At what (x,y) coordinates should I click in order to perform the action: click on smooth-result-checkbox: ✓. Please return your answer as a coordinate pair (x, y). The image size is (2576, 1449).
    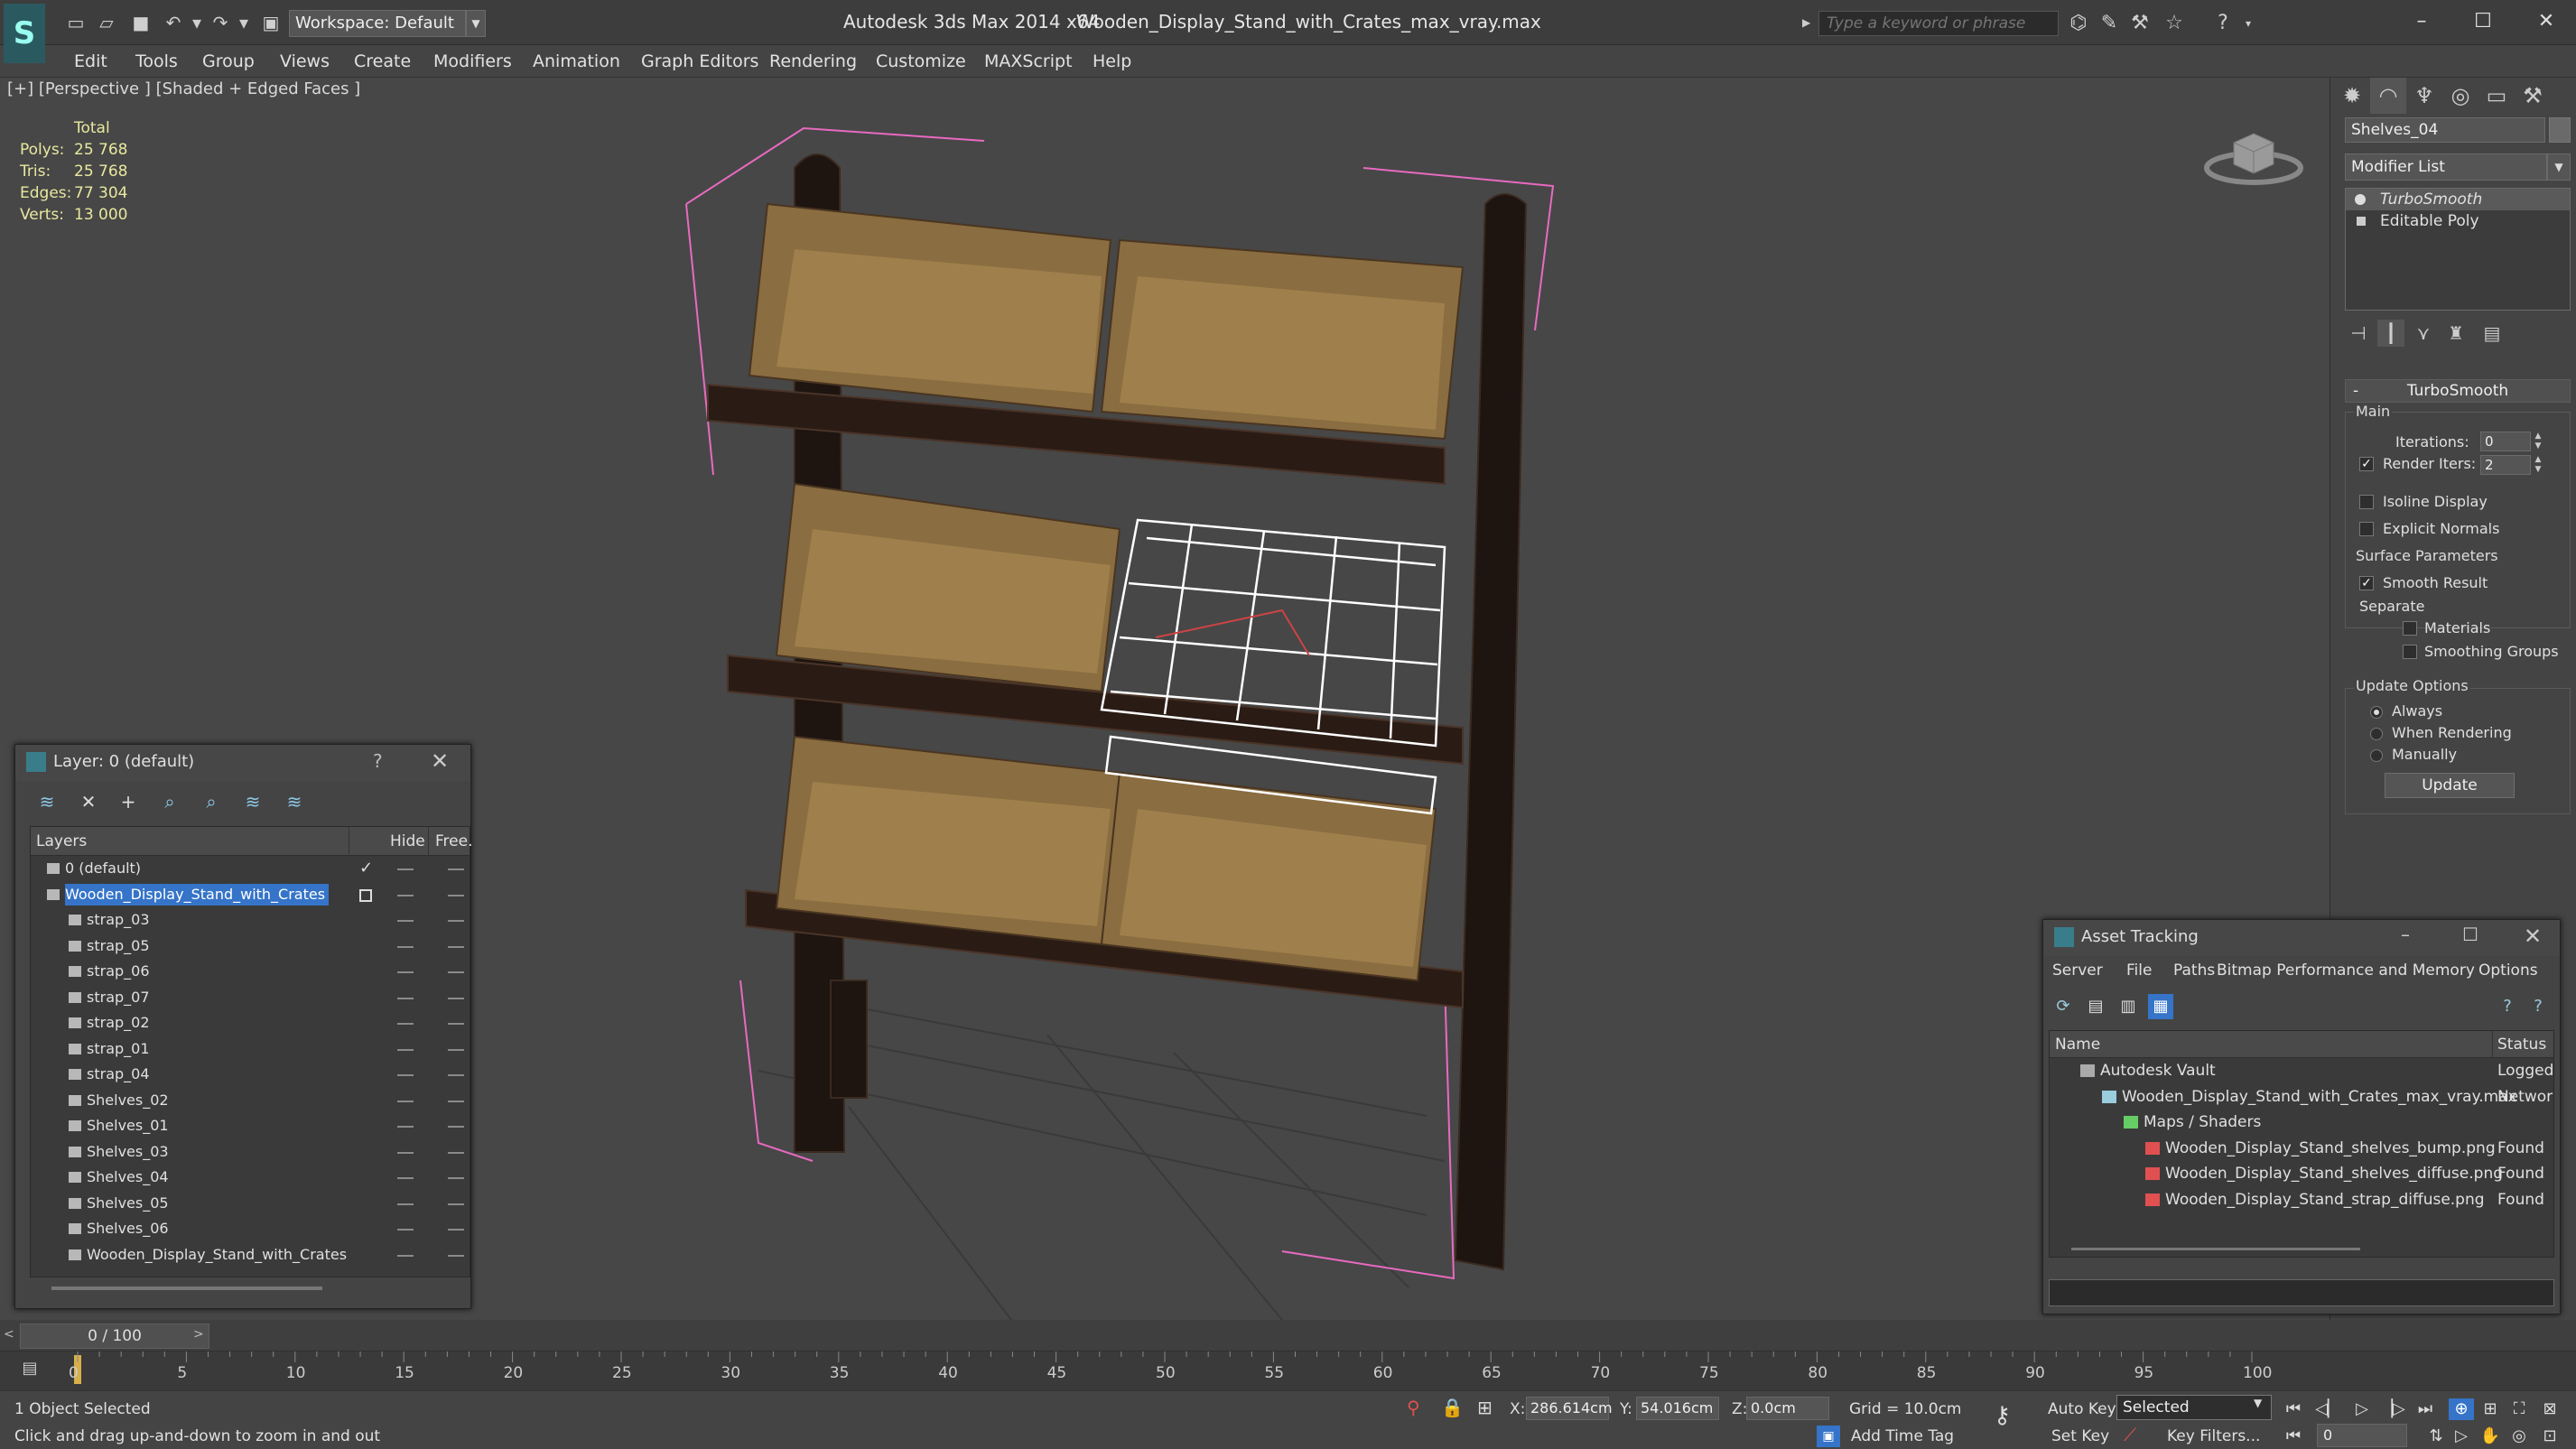
    Looking at the image, I should click on (2366, 583).